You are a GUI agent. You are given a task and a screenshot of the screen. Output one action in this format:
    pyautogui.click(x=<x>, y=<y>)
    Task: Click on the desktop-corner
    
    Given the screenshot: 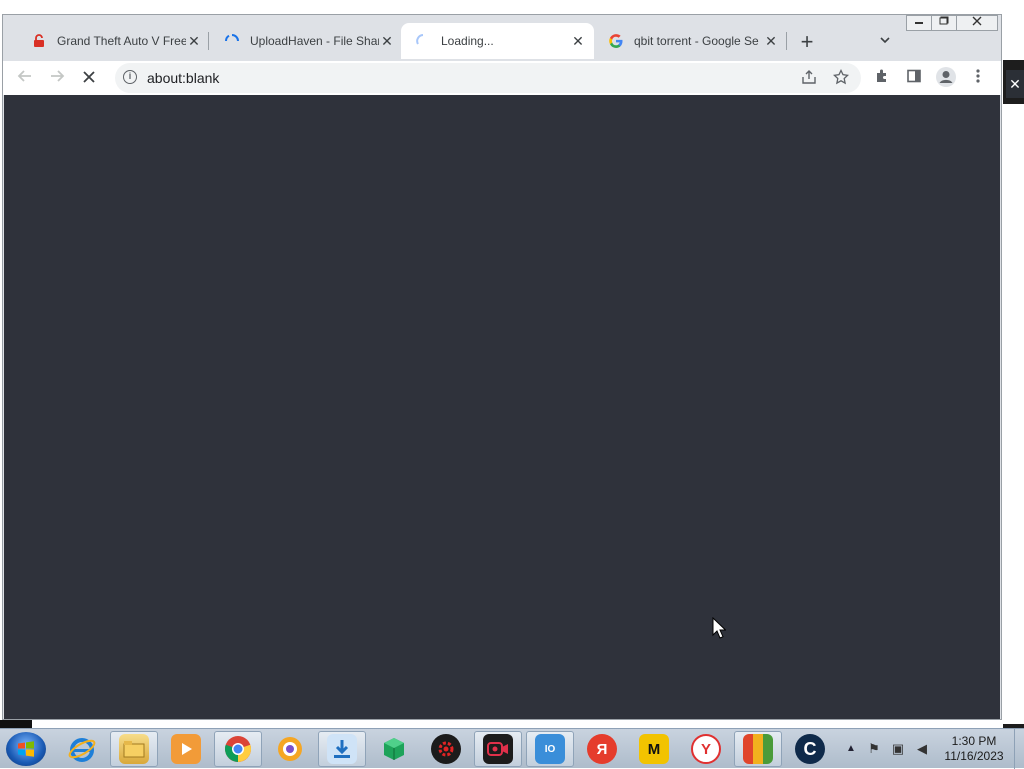 What is the action you would take?
    pyautogui.click(x=16, y=724)
    